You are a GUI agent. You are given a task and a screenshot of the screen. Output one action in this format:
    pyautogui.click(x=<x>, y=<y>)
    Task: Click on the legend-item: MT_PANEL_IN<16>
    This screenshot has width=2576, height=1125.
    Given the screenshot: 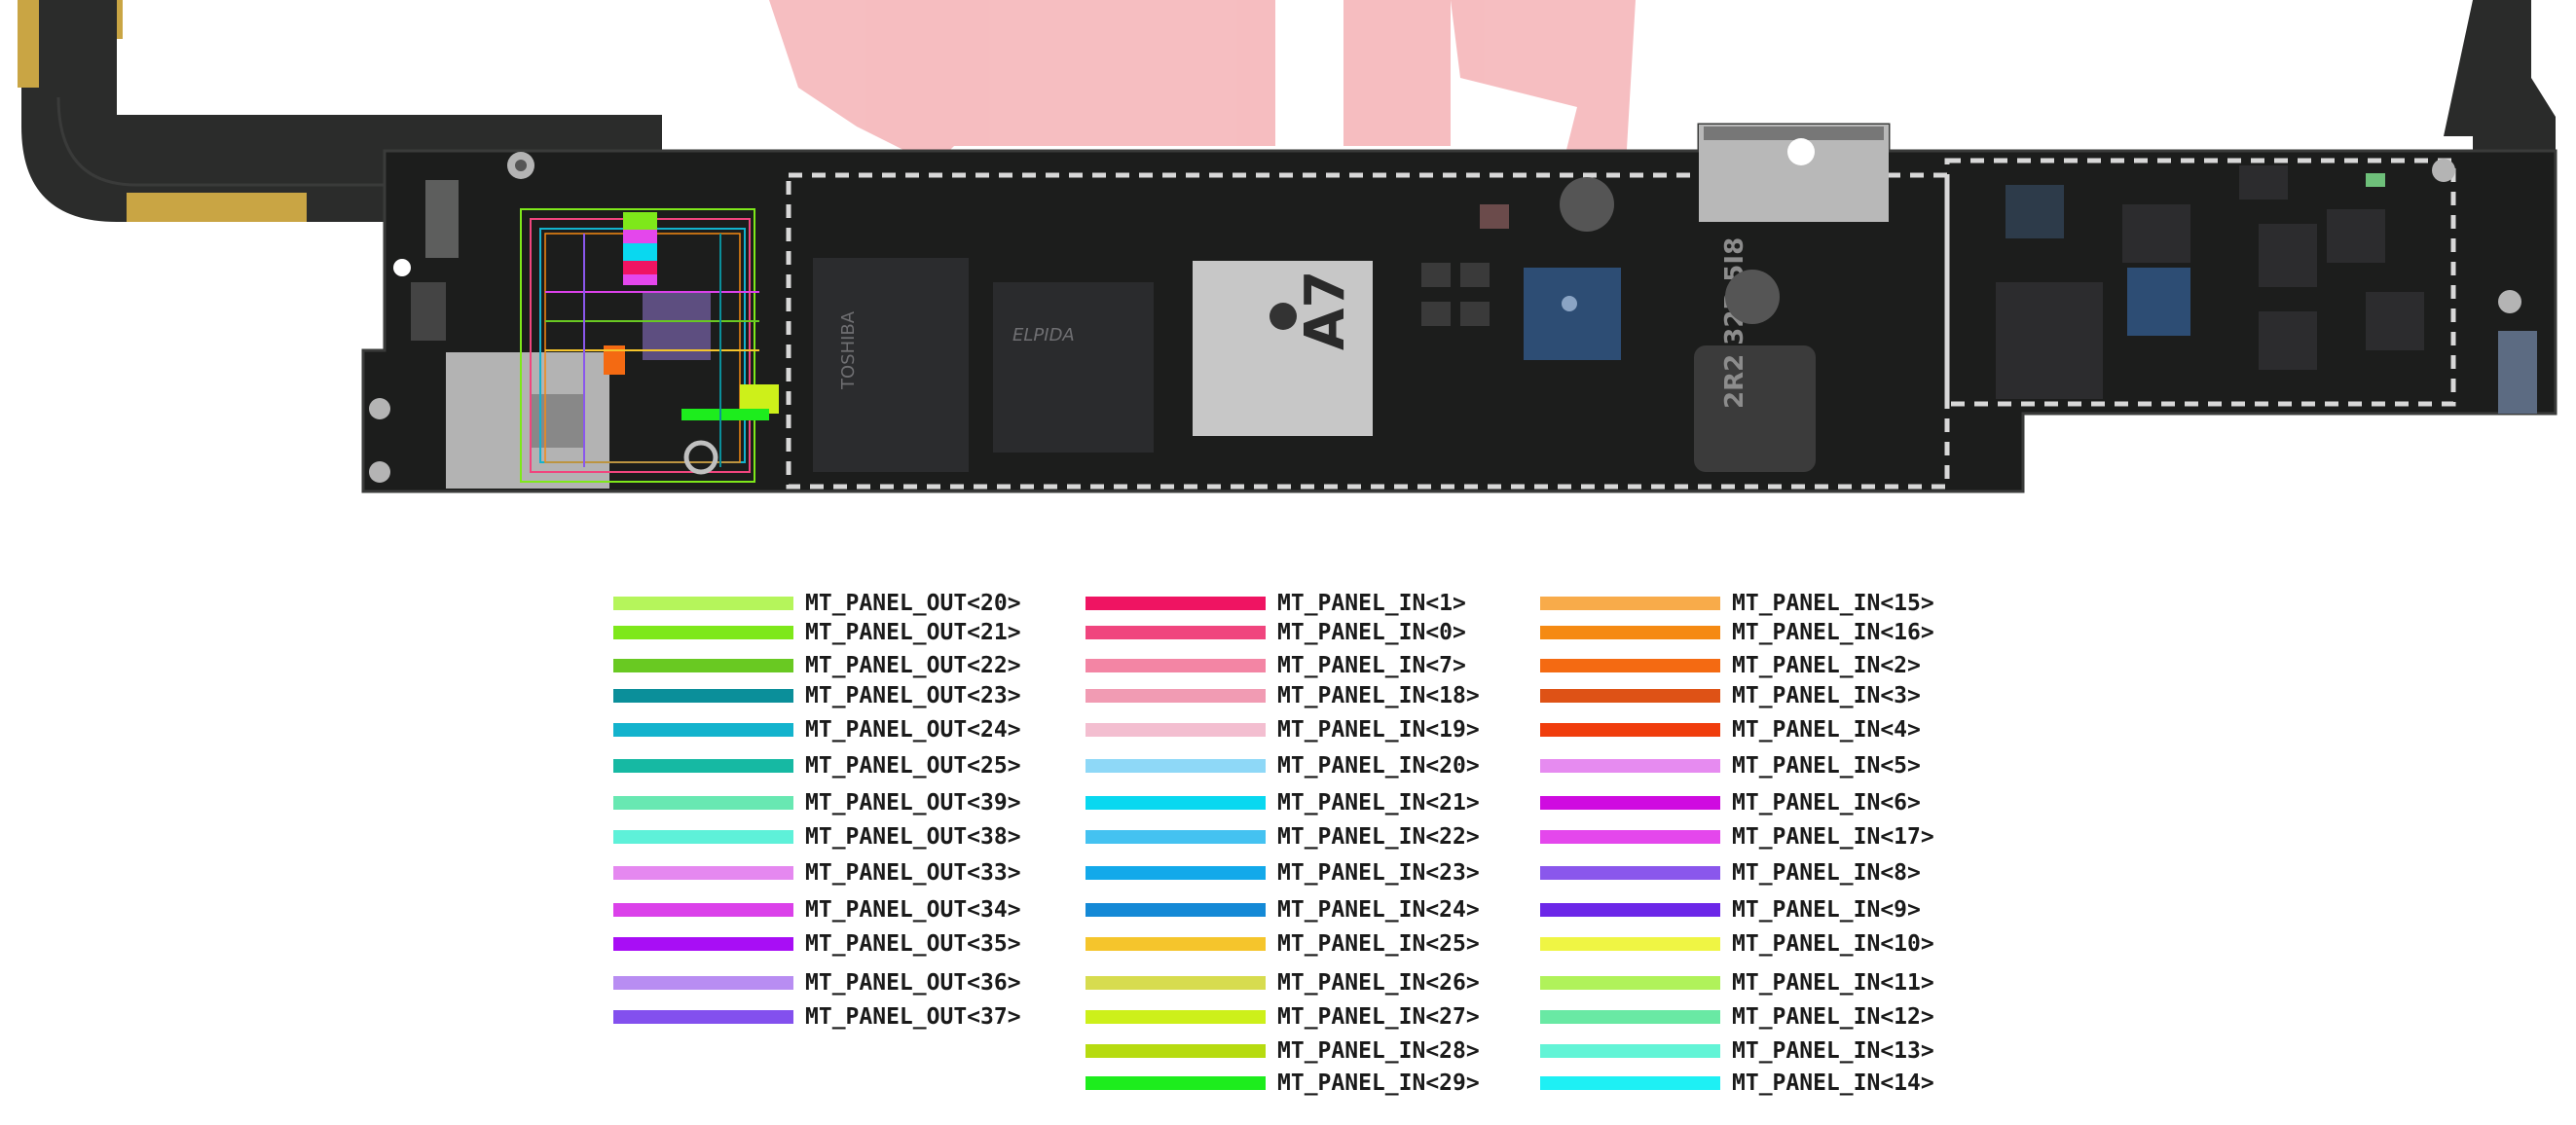 What is the action you would take?
    pyautogui.click(x=1769, y=632)
    